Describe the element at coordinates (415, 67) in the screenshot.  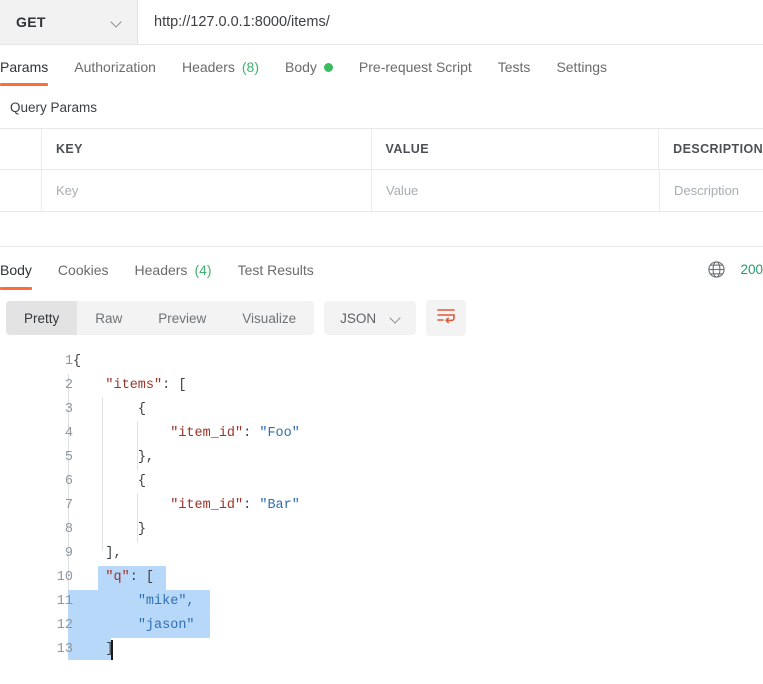
I see `tab-pre-request-script-label: Pre-request Script` at that location.